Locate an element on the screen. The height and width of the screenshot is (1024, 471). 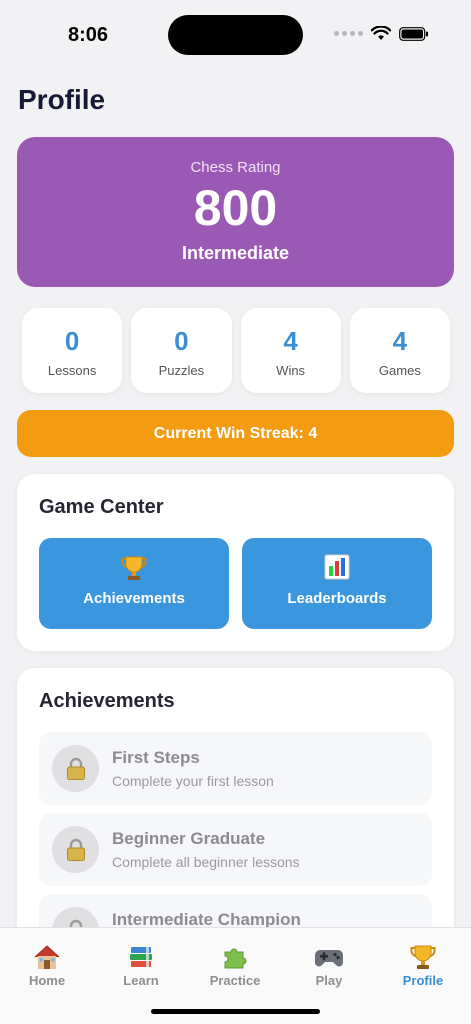
stat-lessons: 0 Lessons is located at coordinates (72, 350).